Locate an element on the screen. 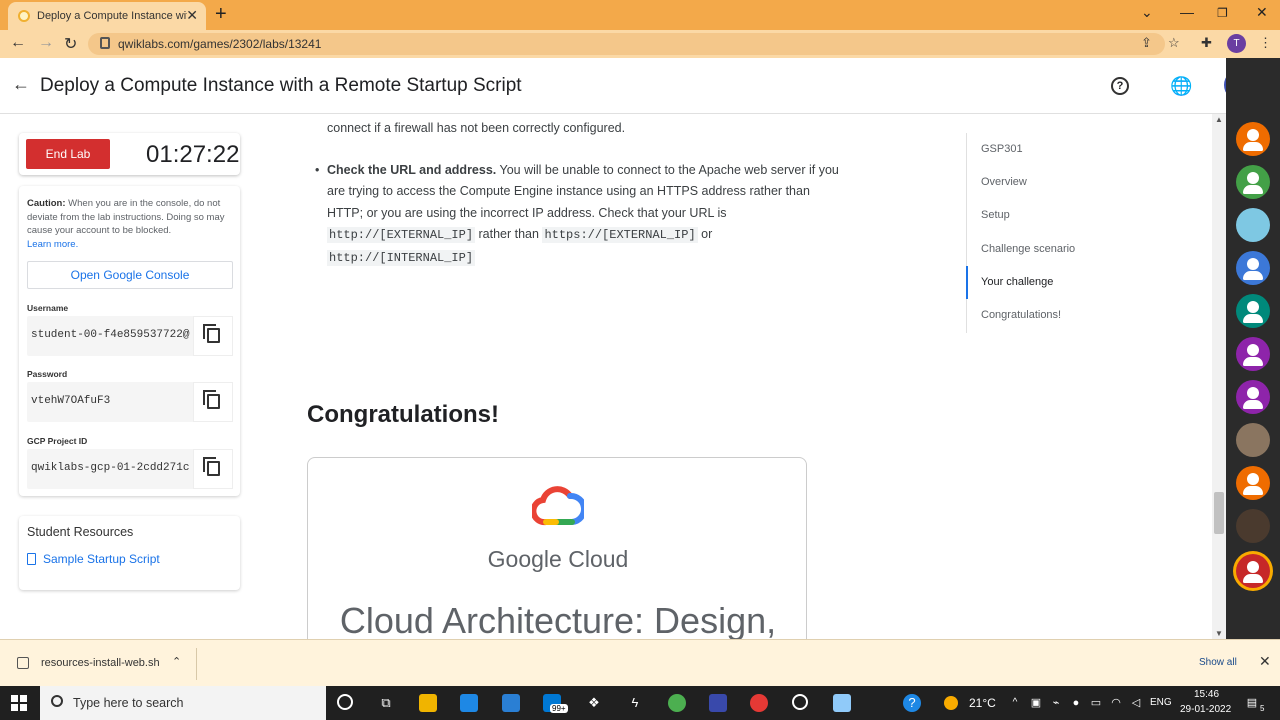 This screenshot has width=1280, height=720. toc-item-gsp301: GSP301 is located at coordinates (1002, 149).